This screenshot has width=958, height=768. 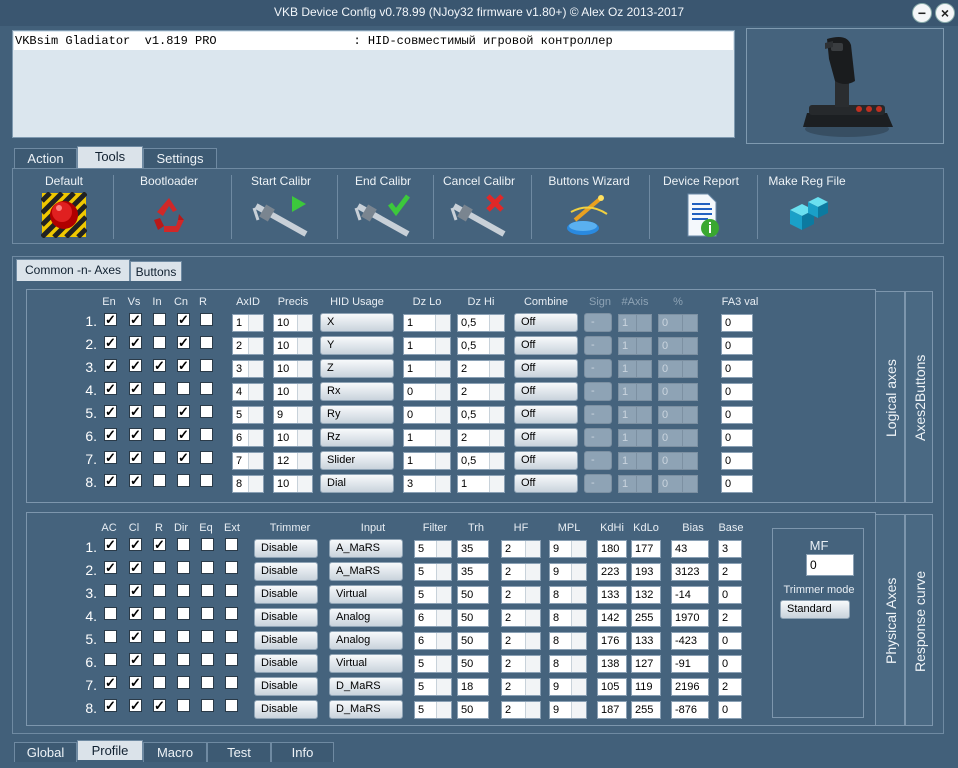 I want to click on kdlo-input: 132, so click(x=646, y=595).